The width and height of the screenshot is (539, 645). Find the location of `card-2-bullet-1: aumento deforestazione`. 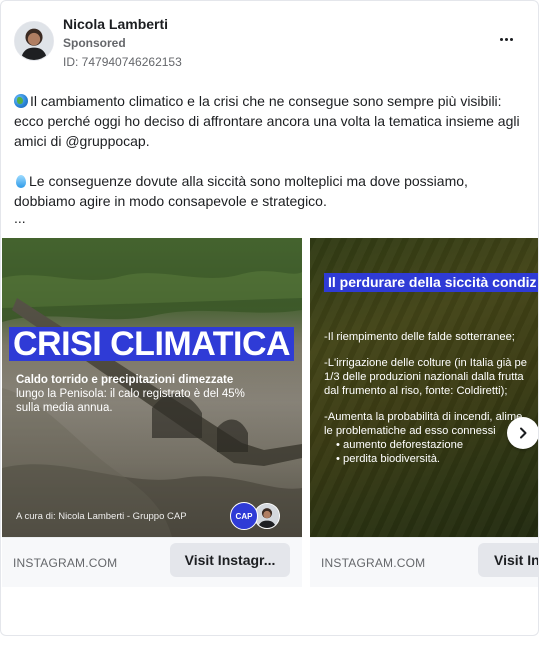

card-2-bullet-1: aumento deforestazione is located at coordinates (431, 445).